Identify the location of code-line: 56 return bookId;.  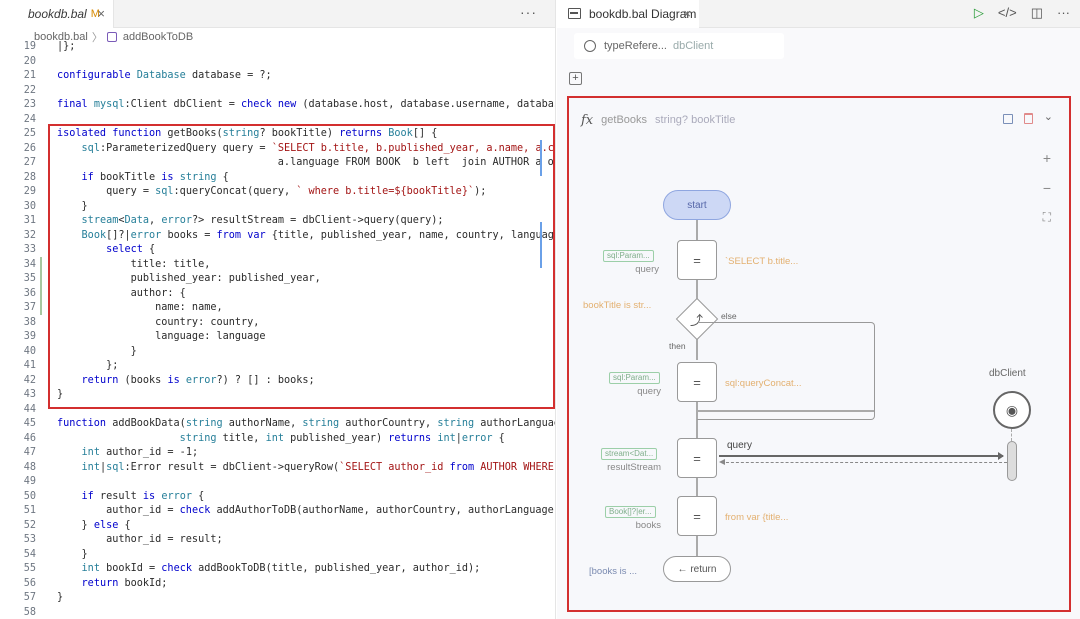
(277, 584).